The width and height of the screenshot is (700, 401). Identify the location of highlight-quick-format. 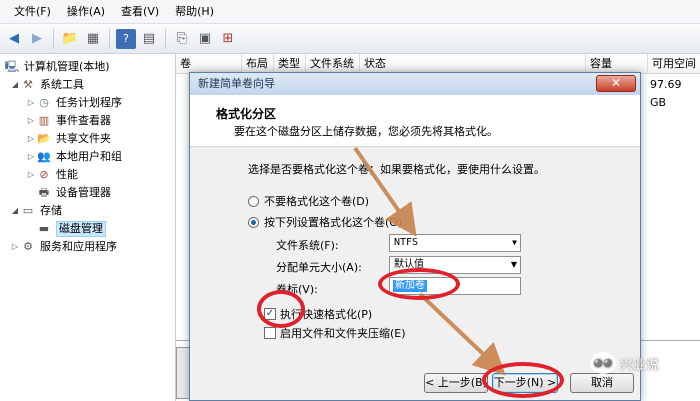
(281, 309).